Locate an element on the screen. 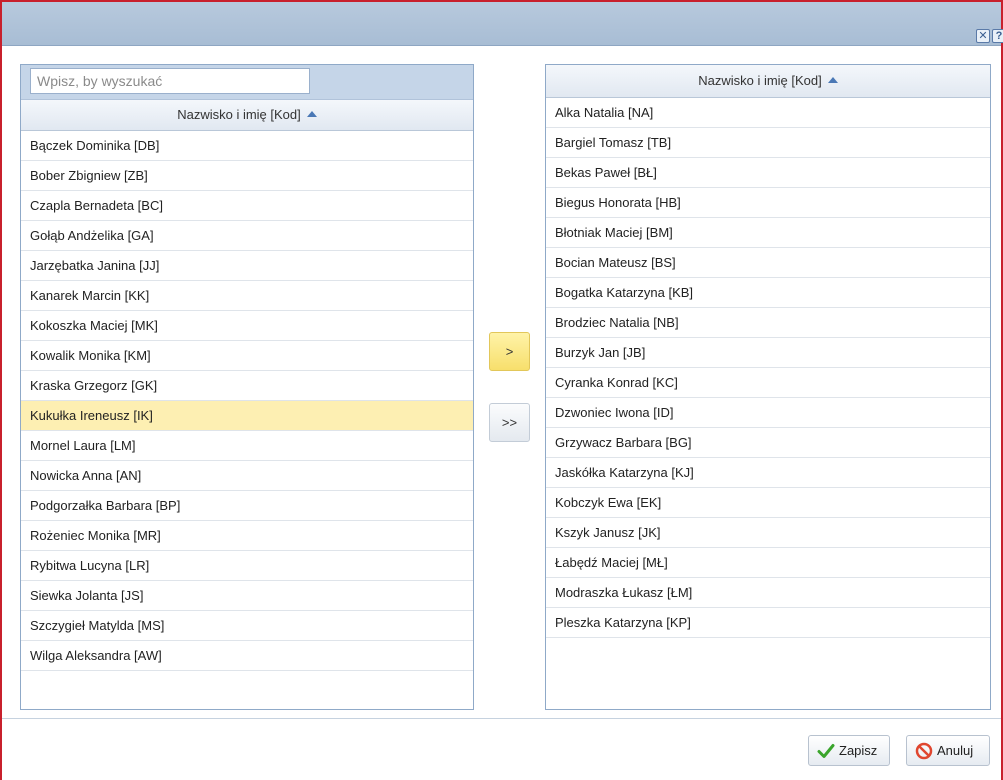 The image size is (1003, 780). available-list-header: Nazwisko i imię [Kod] is located at coordinates (247, 115).